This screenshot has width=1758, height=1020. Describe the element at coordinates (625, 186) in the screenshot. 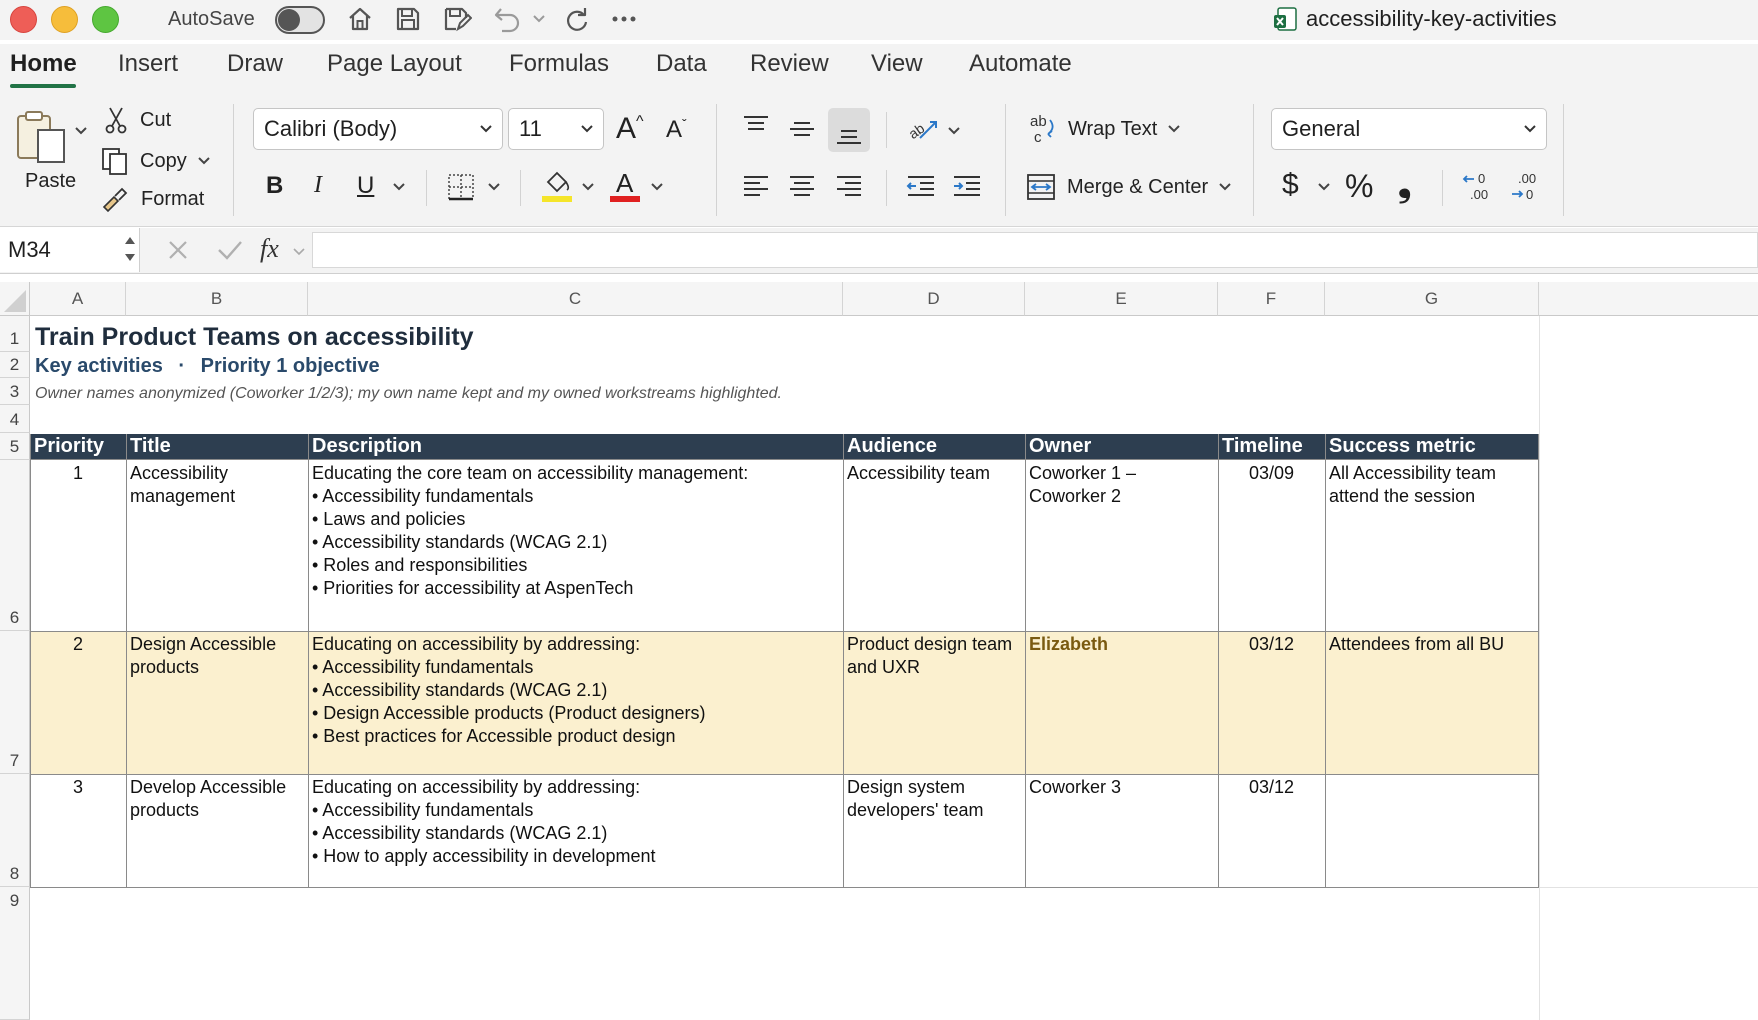

I see `font-color-icon: A` at that location.